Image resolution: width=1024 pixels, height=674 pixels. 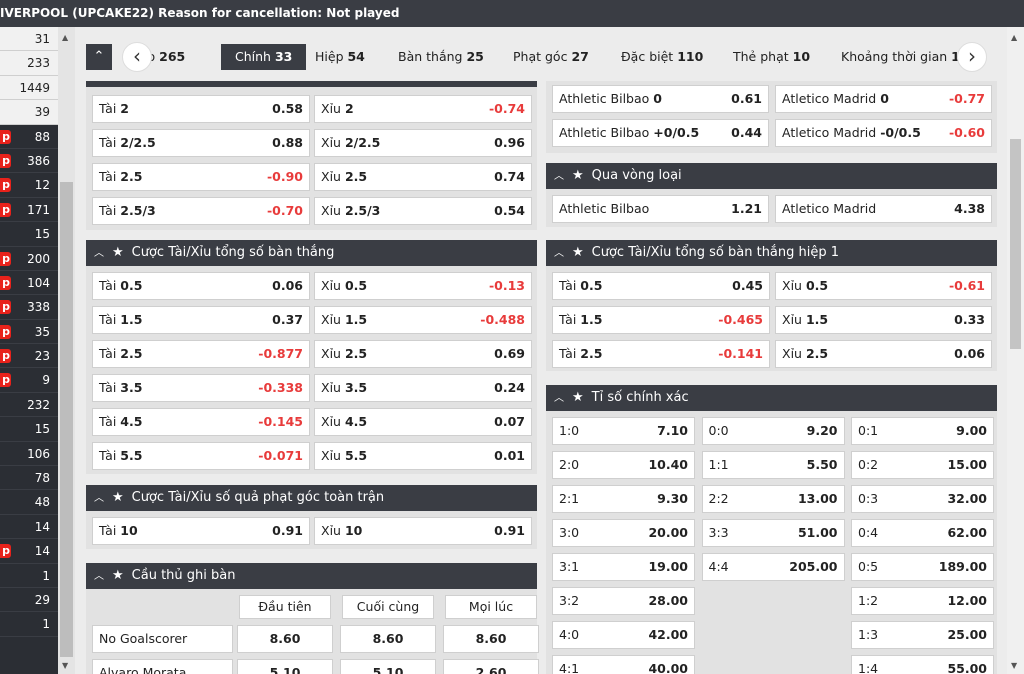 I want to click on left-scrollbar-thumb, so click(x=66, y=419).